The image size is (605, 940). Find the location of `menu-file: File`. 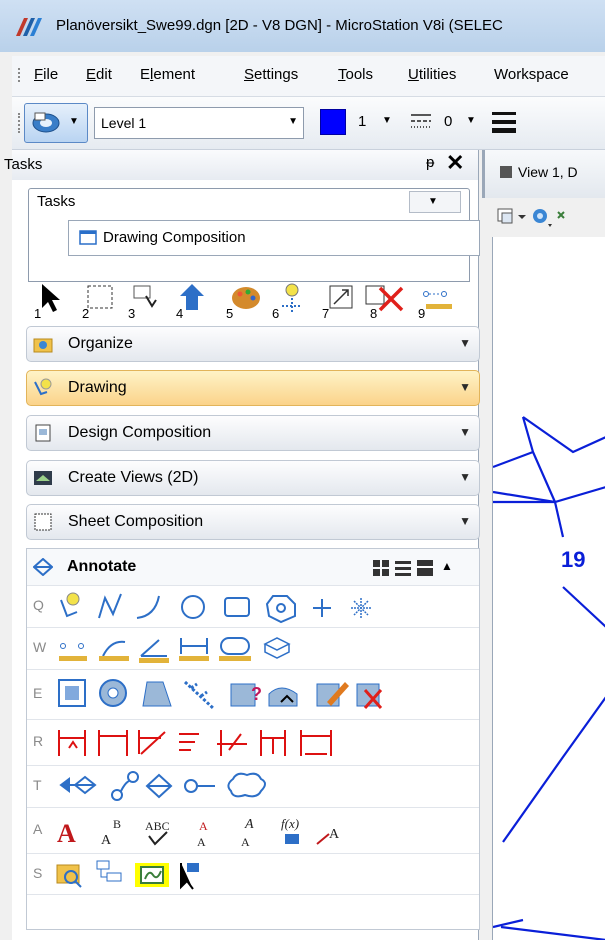

menu-file: File is located at coordinates (46, 74).